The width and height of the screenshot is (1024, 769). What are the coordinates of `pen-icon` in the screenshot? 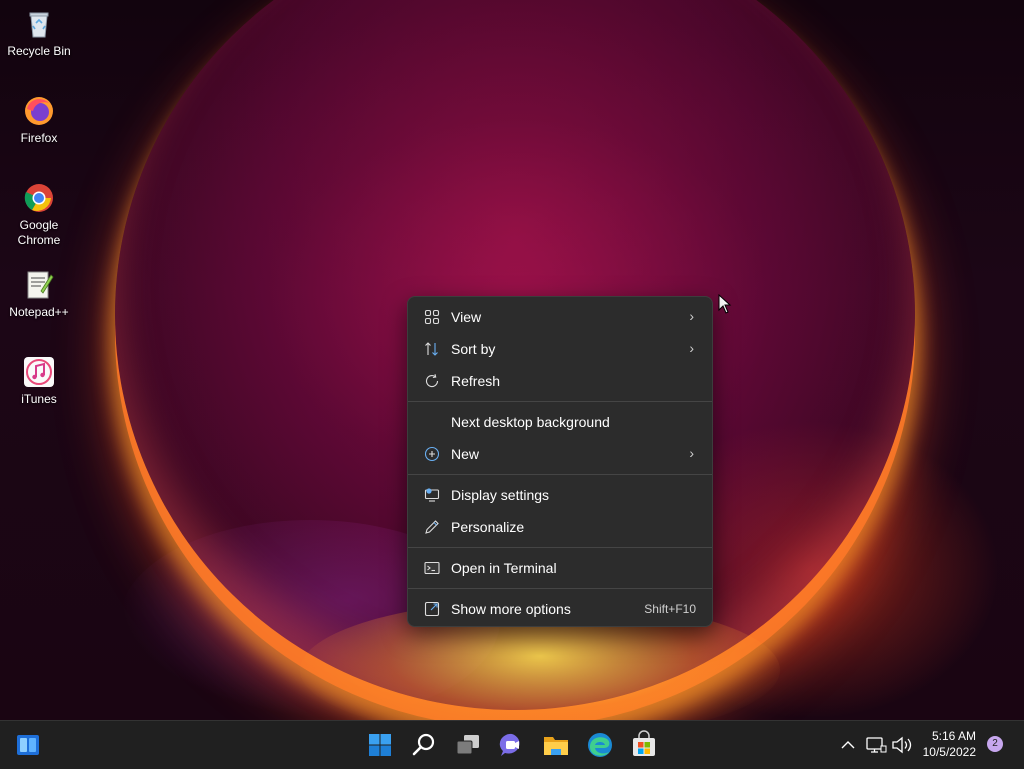 It's located at (432, 527).